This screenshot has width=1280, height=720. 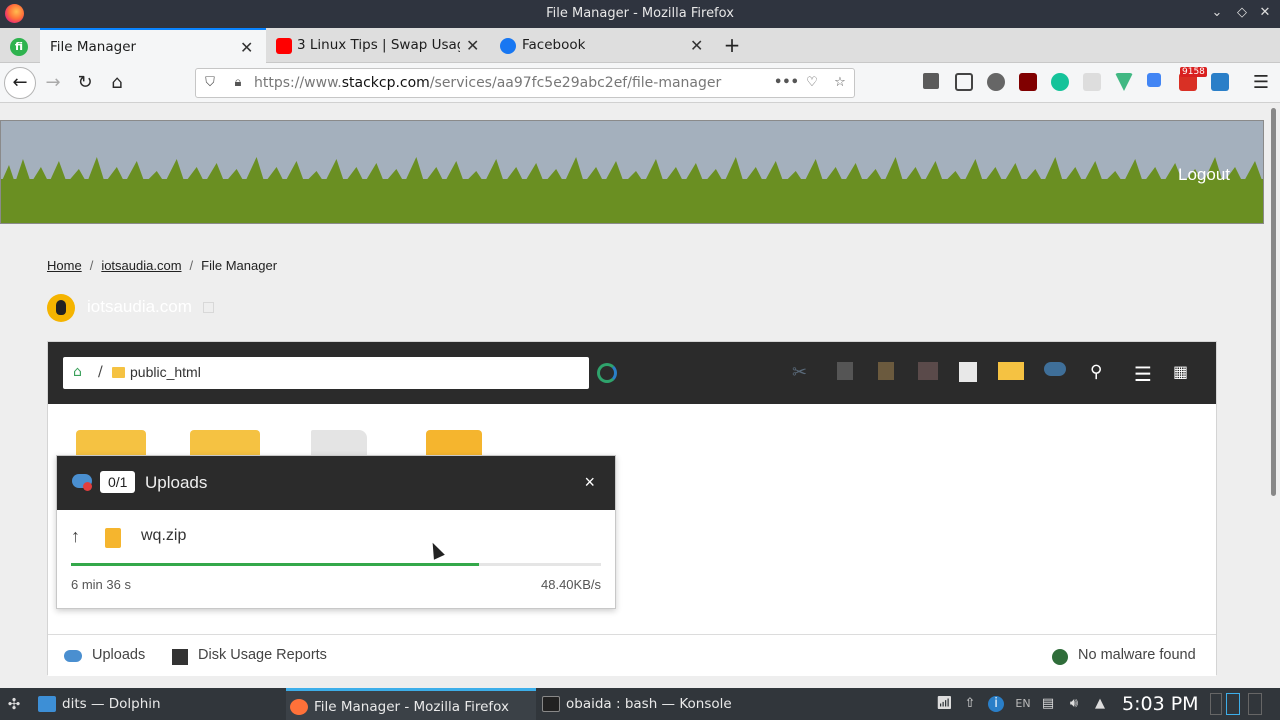 I want to click on uploads-popup-title: Uploads, so click(x=176, y=482).